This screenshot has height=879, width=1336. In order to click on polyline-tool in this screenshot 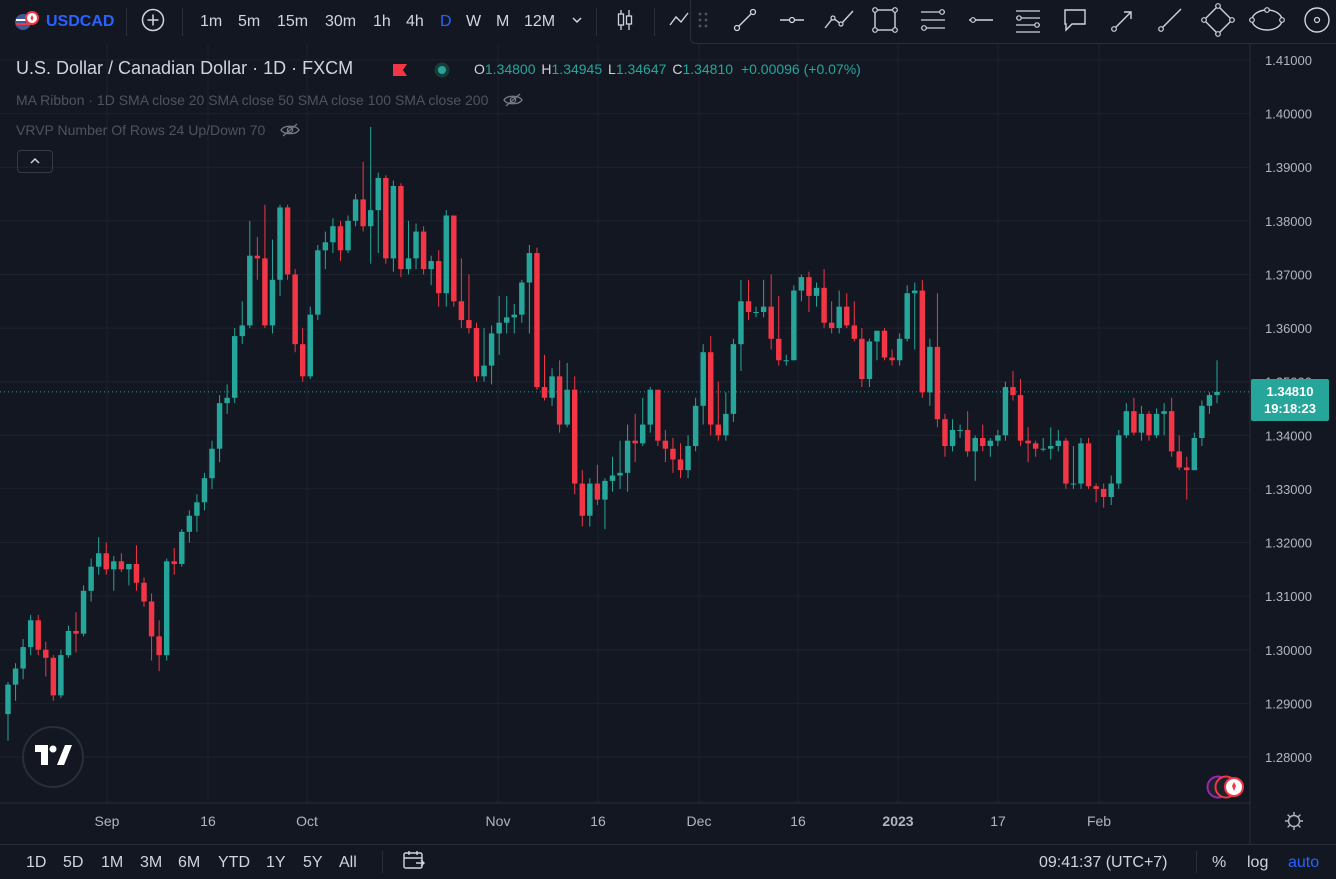, I will do `click(839, 22)`.